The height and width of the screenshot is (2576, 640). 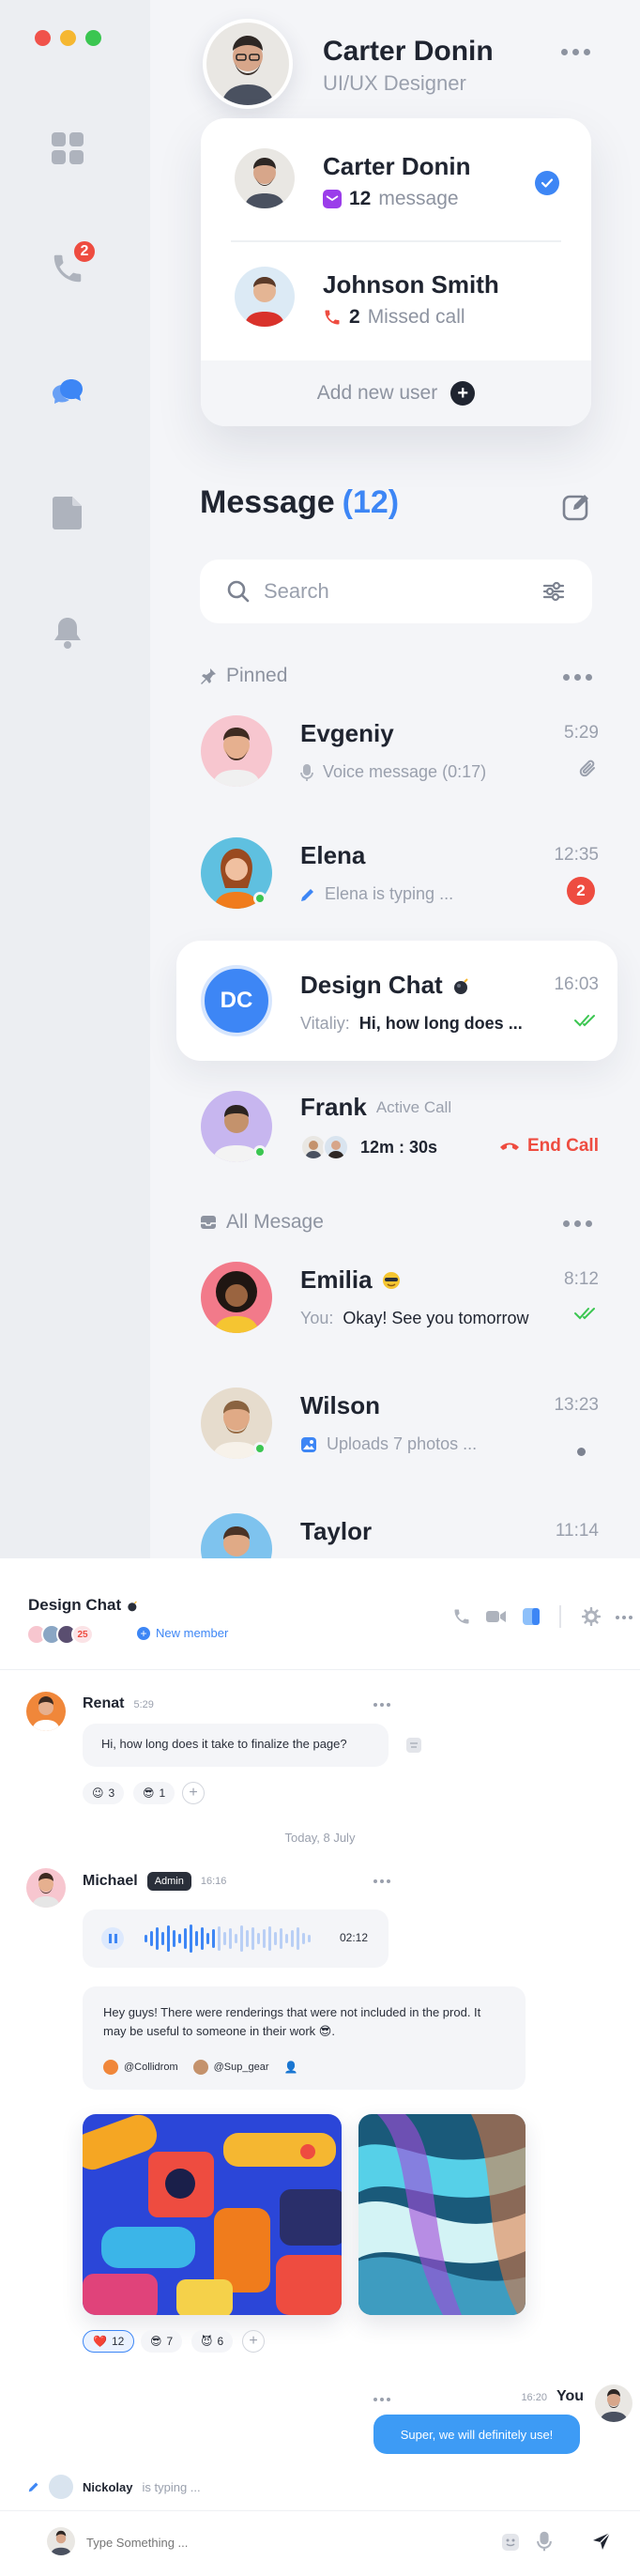 I want to click on window-close-dot, so click(x=43, y=38).